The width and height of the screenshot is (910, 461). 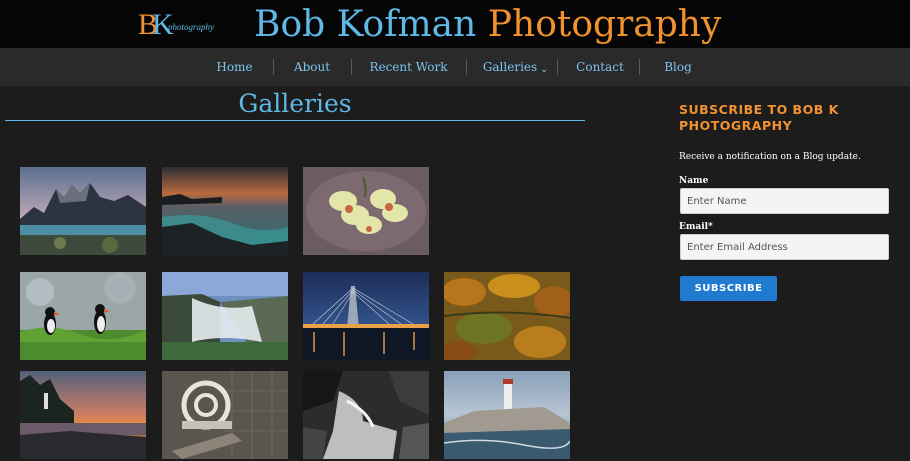 What do you see at coordinates (784, 247) in the screenshot?
I see `email-input` at bounding box center [784, 247].